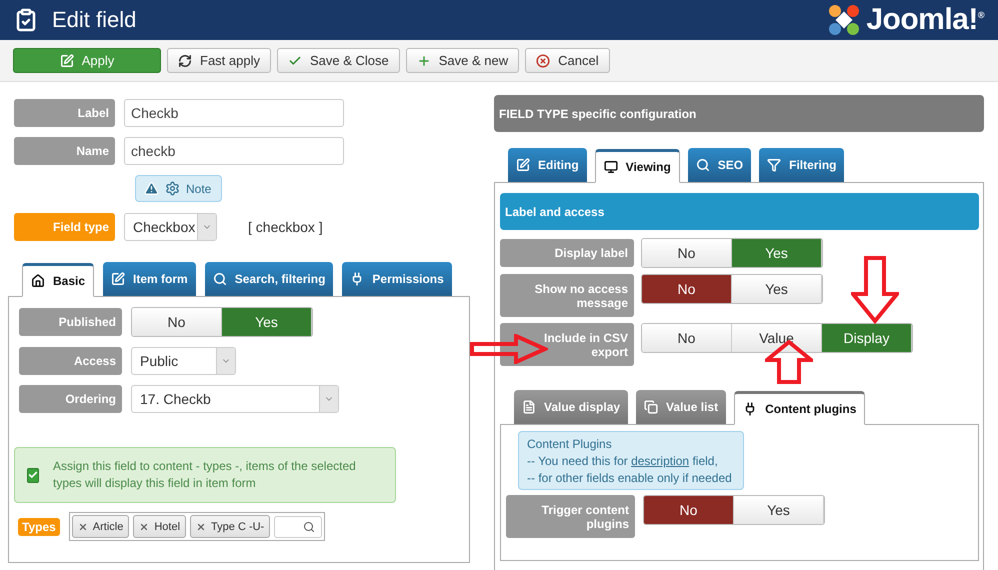 This screenshot has width=998, height=570. What do you see at coordinates (234, 151) in the screenshot?
I see `text-field: checkb` at bounding box center [234, 151].